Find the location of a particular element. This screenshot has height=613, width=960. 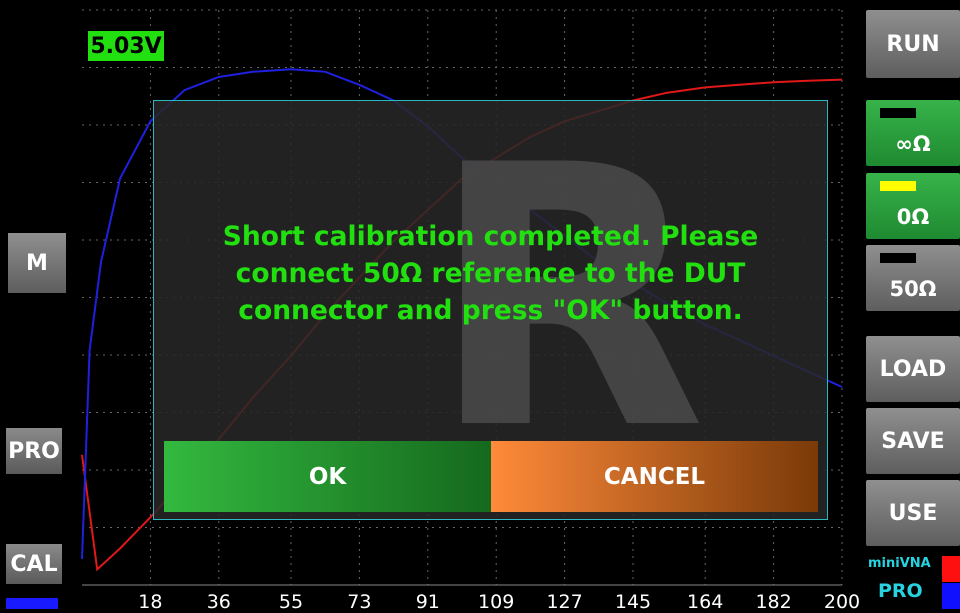

logo-minivna: miniVNA is located at coordinates (899, 563).